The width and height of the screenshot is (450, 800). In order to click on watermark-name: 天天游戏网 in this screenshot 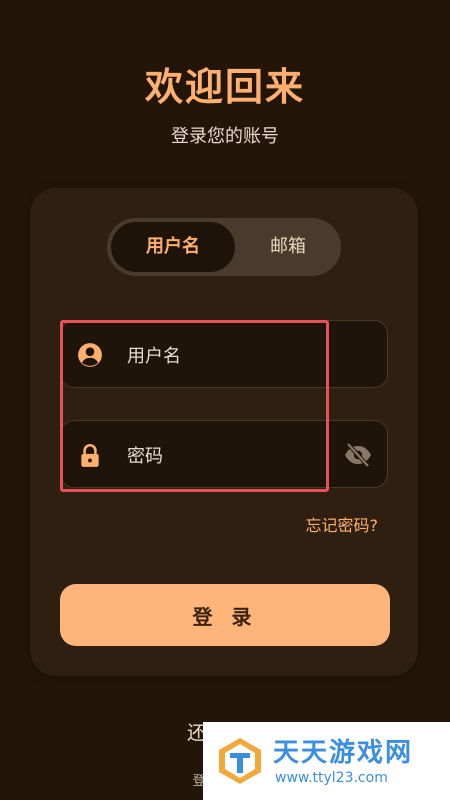, I will do `click(343, 753)`.